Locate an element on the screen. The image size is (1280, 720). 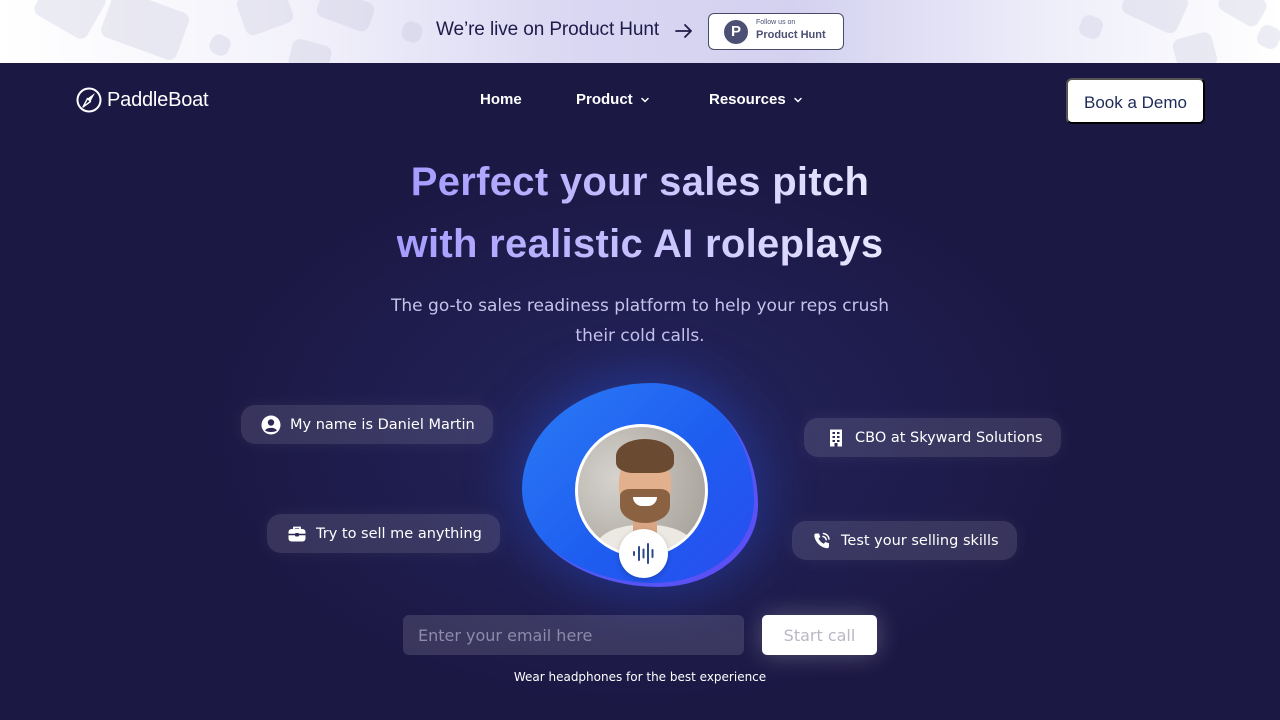
persona-pill-name: My name is Daniel Martin is located at coordinates (367, 424).